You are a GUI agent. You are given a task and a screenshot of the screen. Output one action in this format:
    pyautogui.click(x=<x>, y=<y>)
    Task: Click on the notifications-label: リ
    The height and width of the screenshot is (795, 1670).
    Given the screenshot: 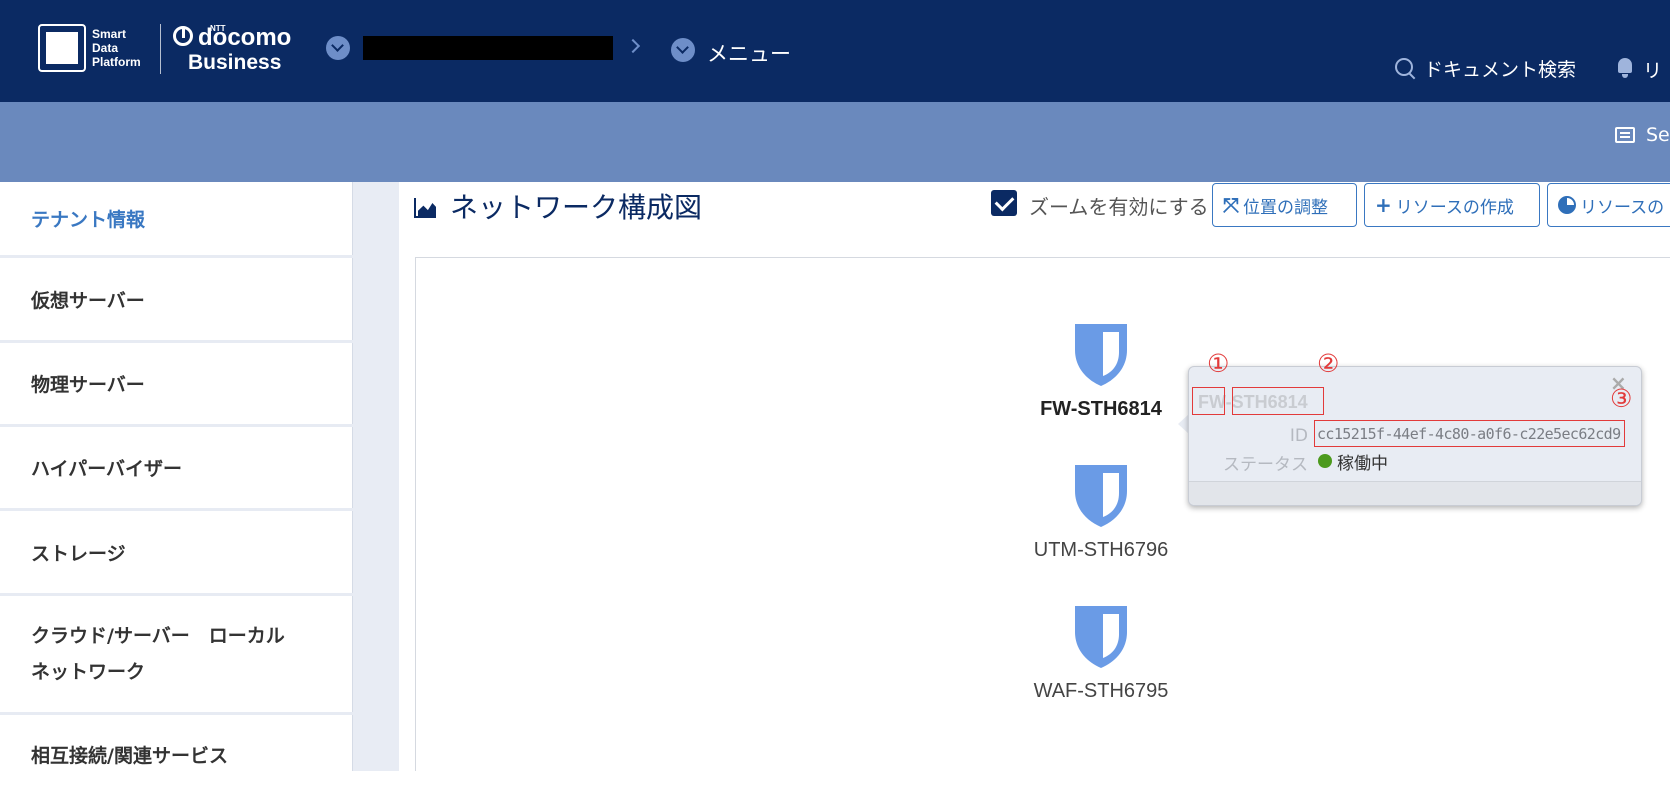 What is the action you would take?
    pyautogui.click(x=1652, y=69)
    